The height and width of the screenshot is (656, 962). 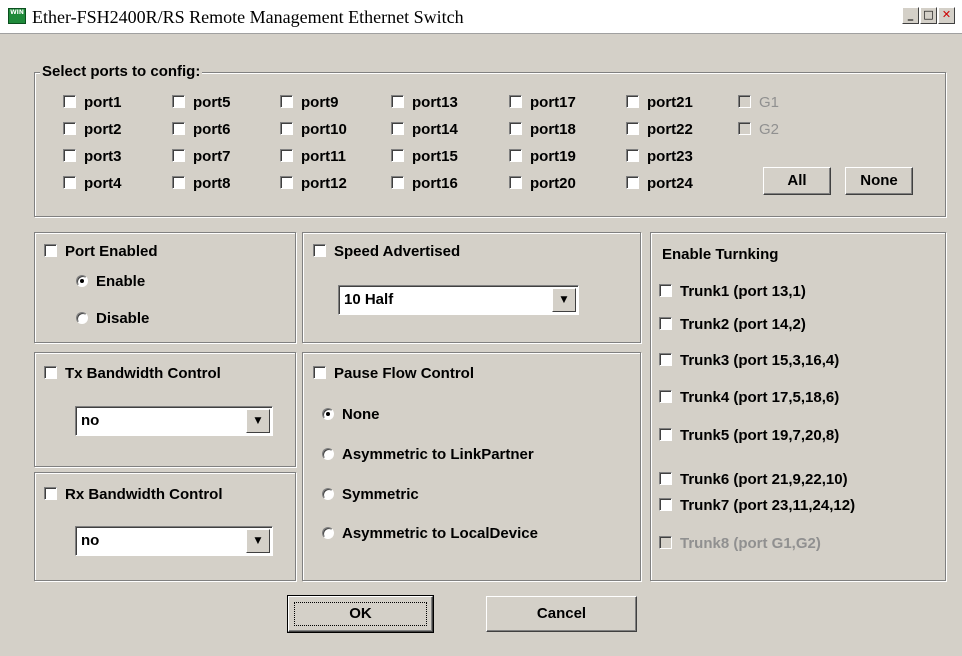 What do you see at coordinates (542, 130) in the screenshot?
I see `port-checkbox-port18: port18` at bounding box center [542, 130].